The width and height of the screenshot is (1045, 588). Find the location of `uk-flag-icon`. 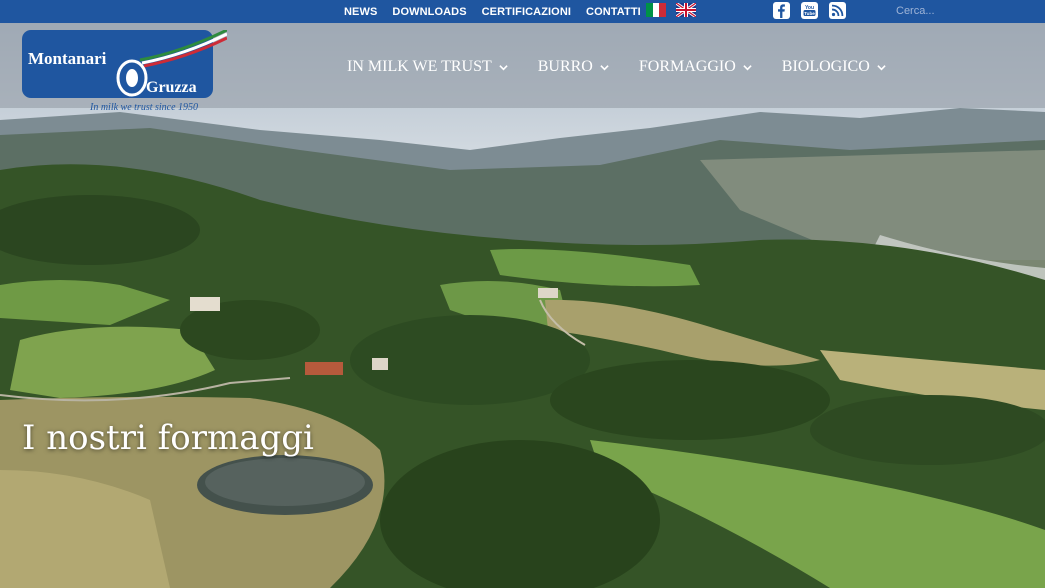

uk-flag-icon is located at coordinates (686, 10).